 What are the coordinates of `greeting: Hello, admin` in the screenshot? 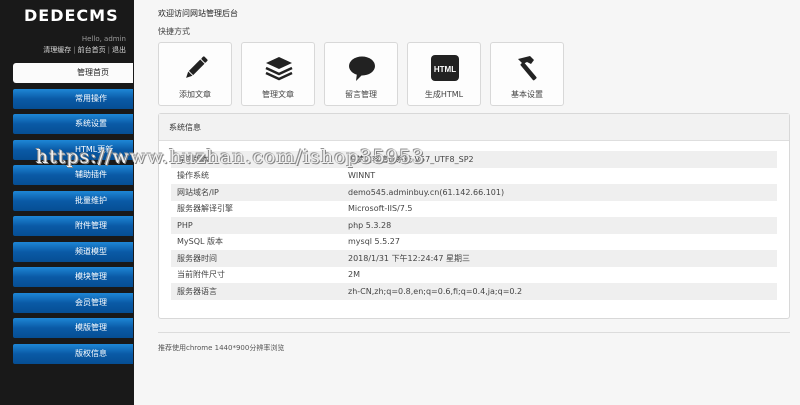 It's located at (103, 39).